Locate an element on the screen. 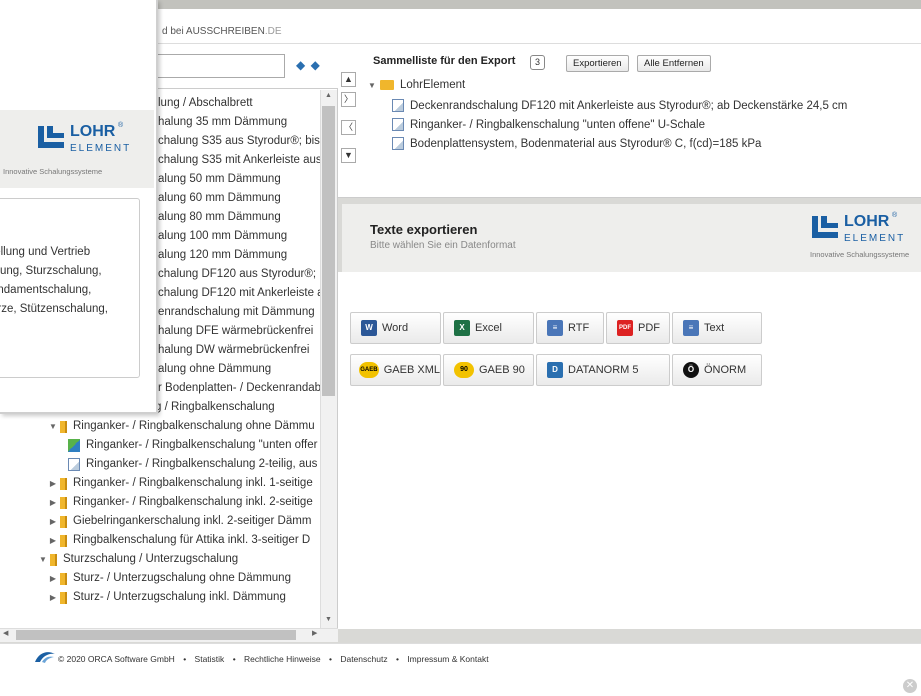 The height and width of the screenshot is (696, 921). tree-item: ▶ Sturz- / Unterzugschalung ohne Dämmung is located at coordinates (169, 578).